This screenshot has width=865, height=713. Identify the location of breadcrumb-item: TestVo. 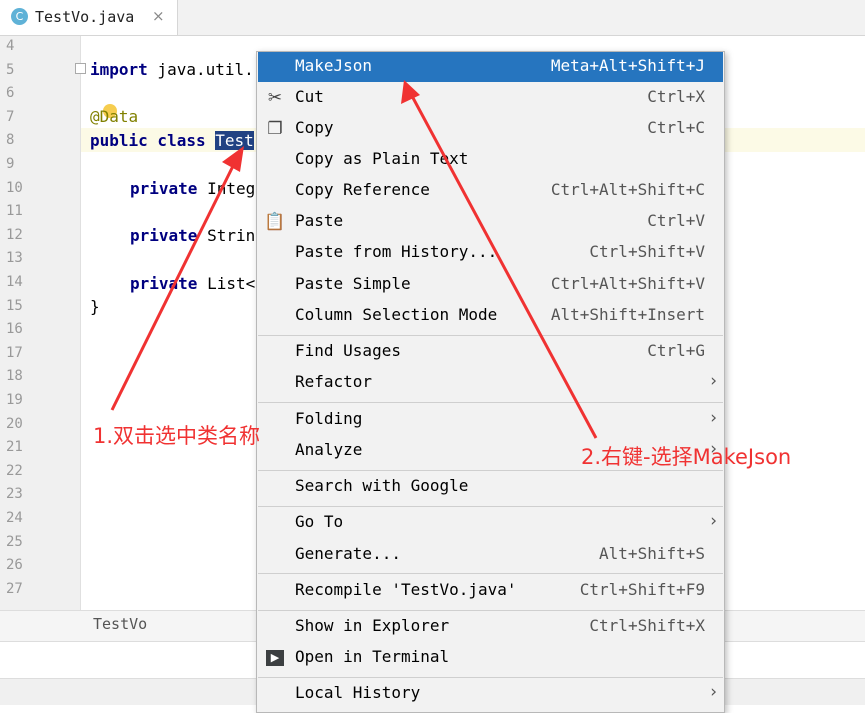
(120, 624).